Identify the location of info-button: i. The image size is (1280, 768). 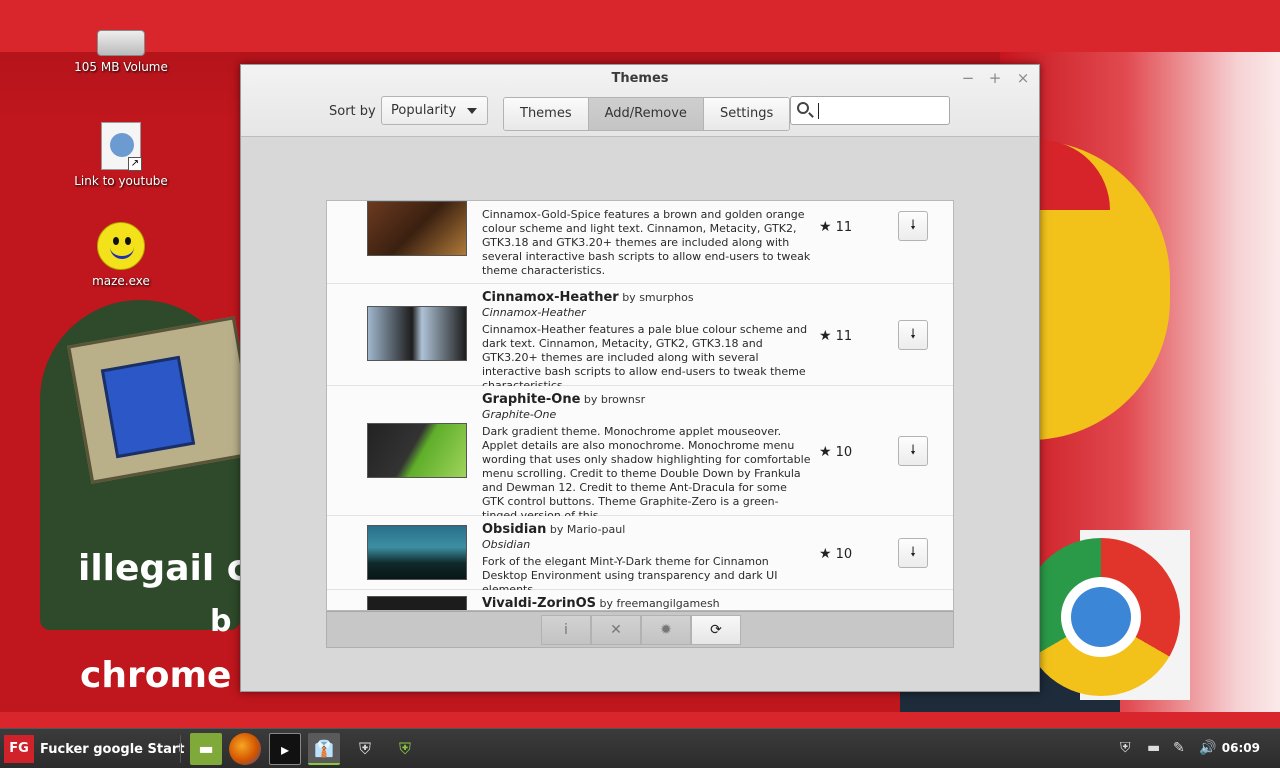
(566, 630).